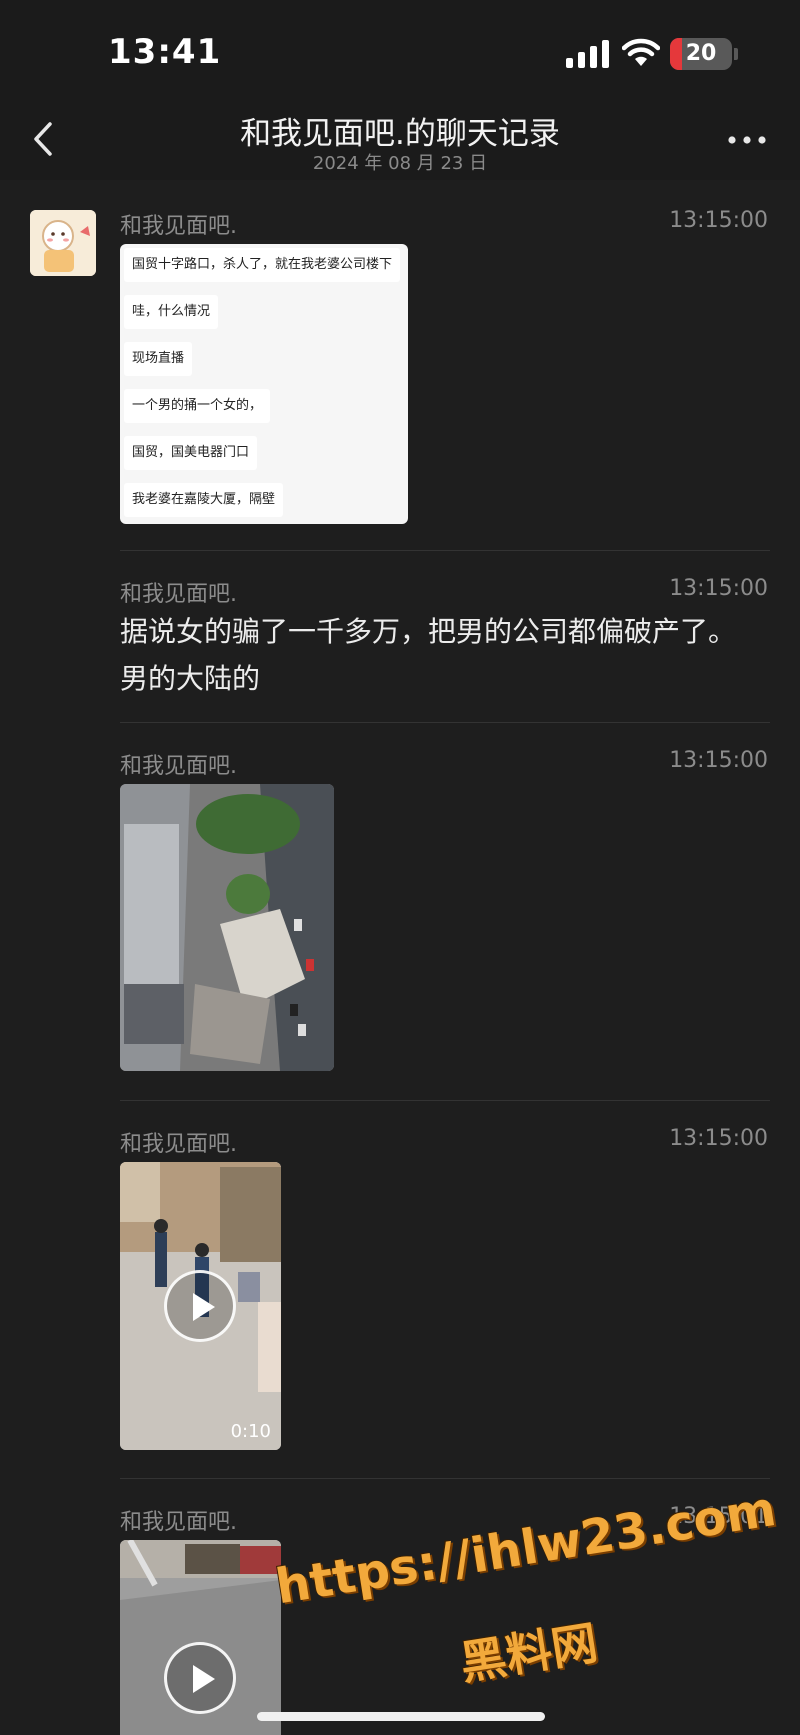  Describe the element at coordinates (736, 54) in the screenshot. I see `battery-tip` at that location.